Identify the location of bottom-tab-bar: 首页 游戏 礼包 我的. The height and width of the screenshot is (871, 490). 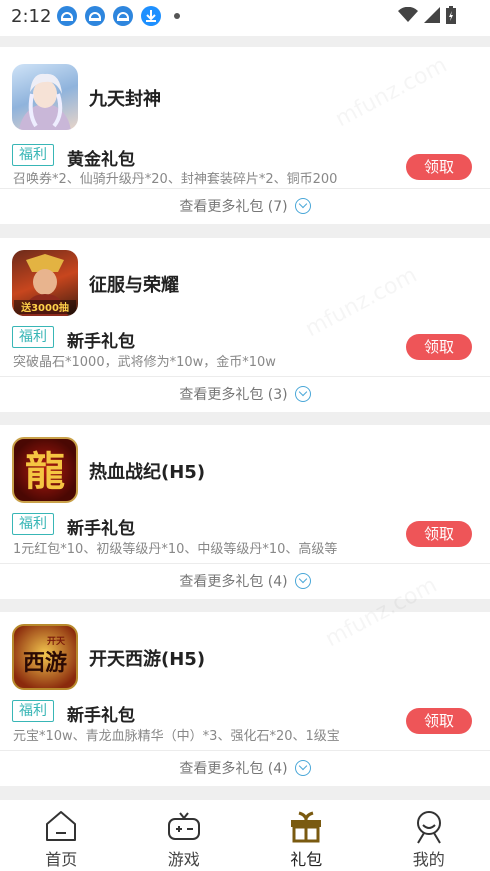
(245, 835).